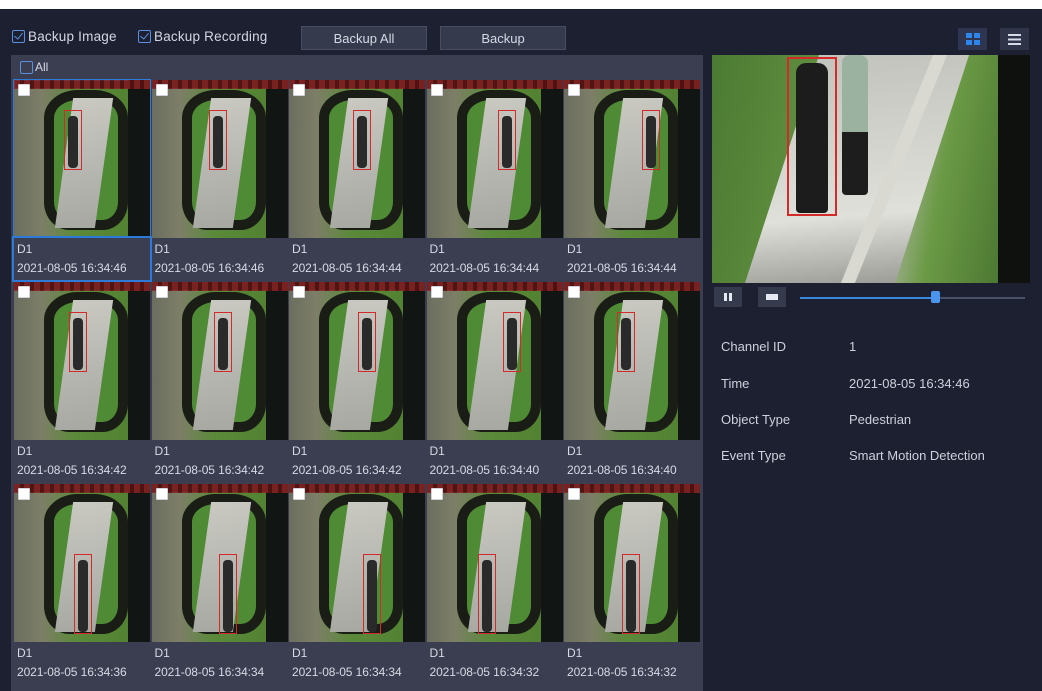 Image resolution: width=1042 pixels, height=691 pixels. Describe the element at coordinates (503, 38) in the screenshot. I see `backup-button: Backup` at that location.